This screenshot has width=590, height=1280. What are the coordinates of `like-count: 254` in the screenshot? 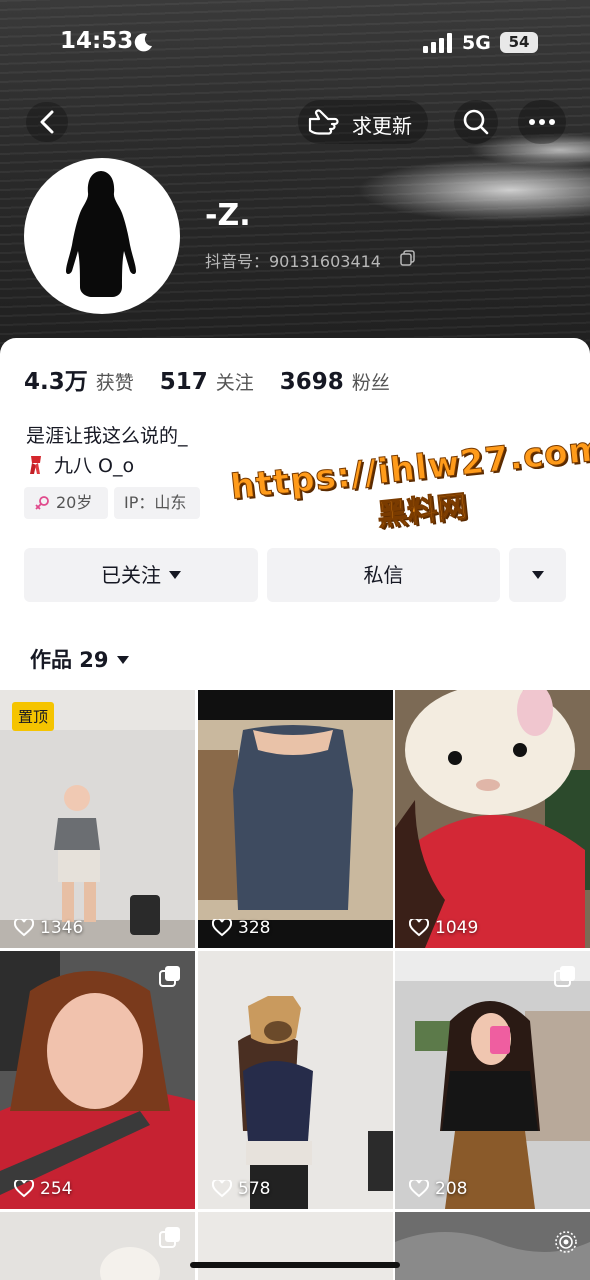 It's located at (43, 1189).